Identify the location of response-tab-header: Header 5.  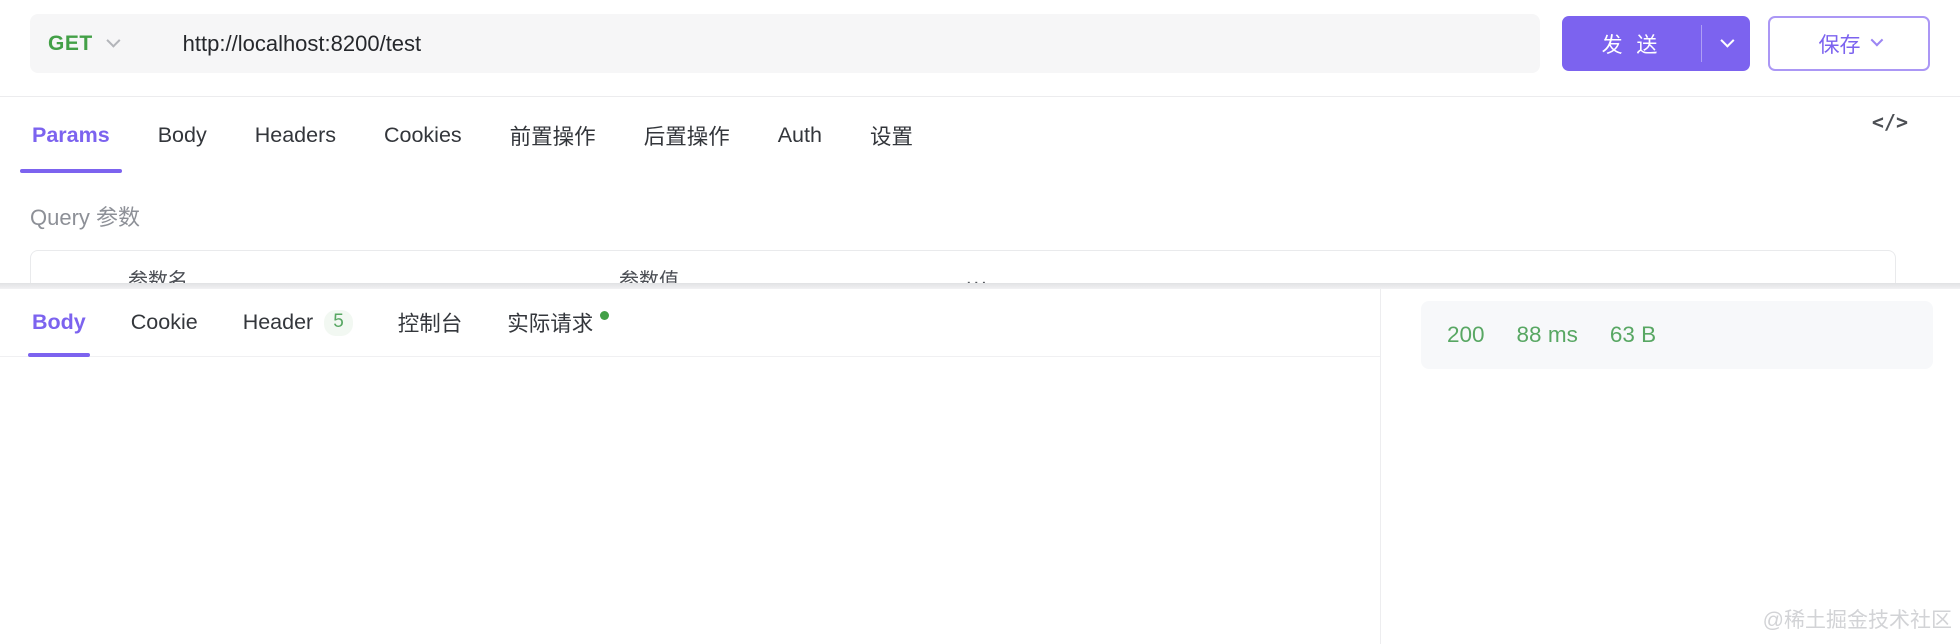
(298, 323).